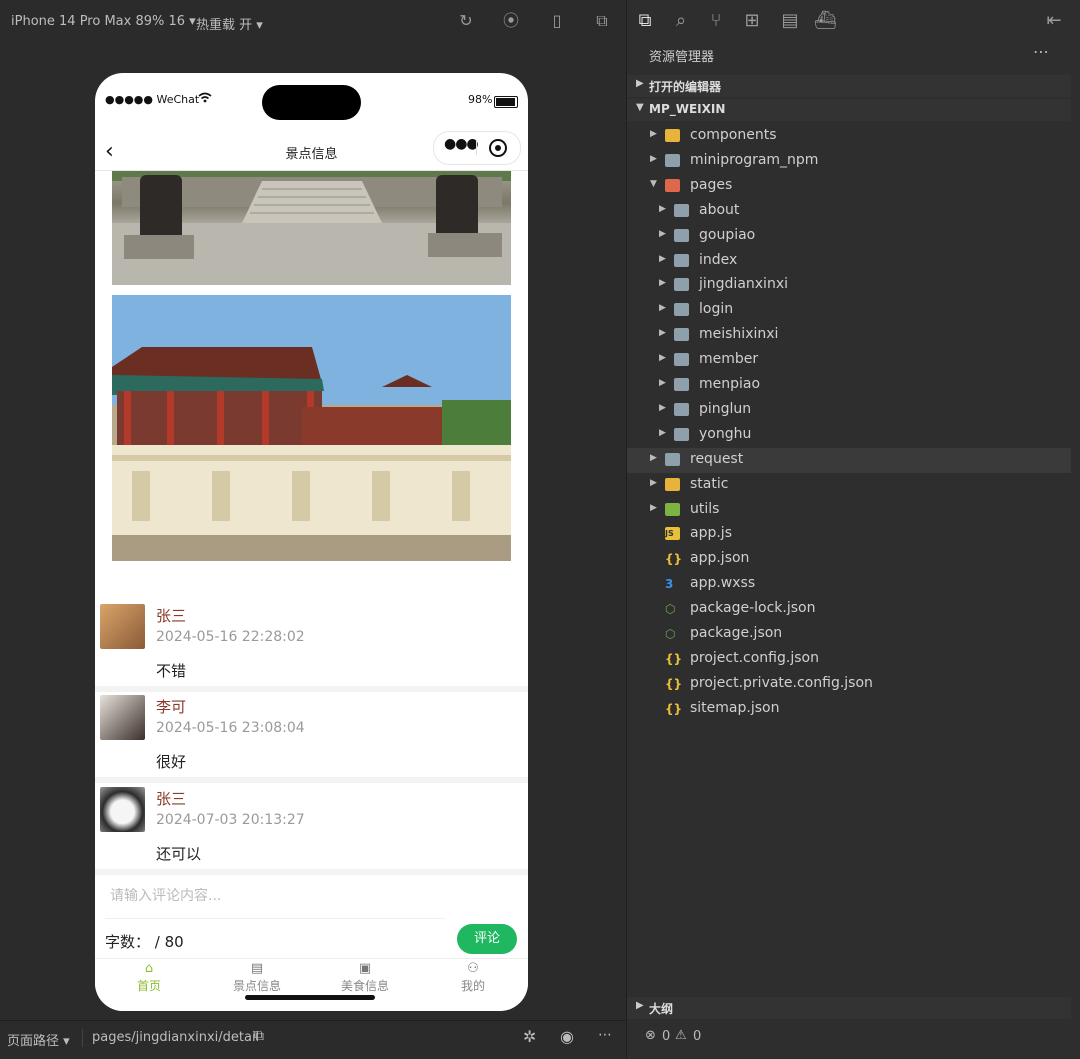  What do you see at coordinates (365, 977) in the screenshot?
I see `tab-food: ▣ 美食信息` at bounding box center [365, 977].